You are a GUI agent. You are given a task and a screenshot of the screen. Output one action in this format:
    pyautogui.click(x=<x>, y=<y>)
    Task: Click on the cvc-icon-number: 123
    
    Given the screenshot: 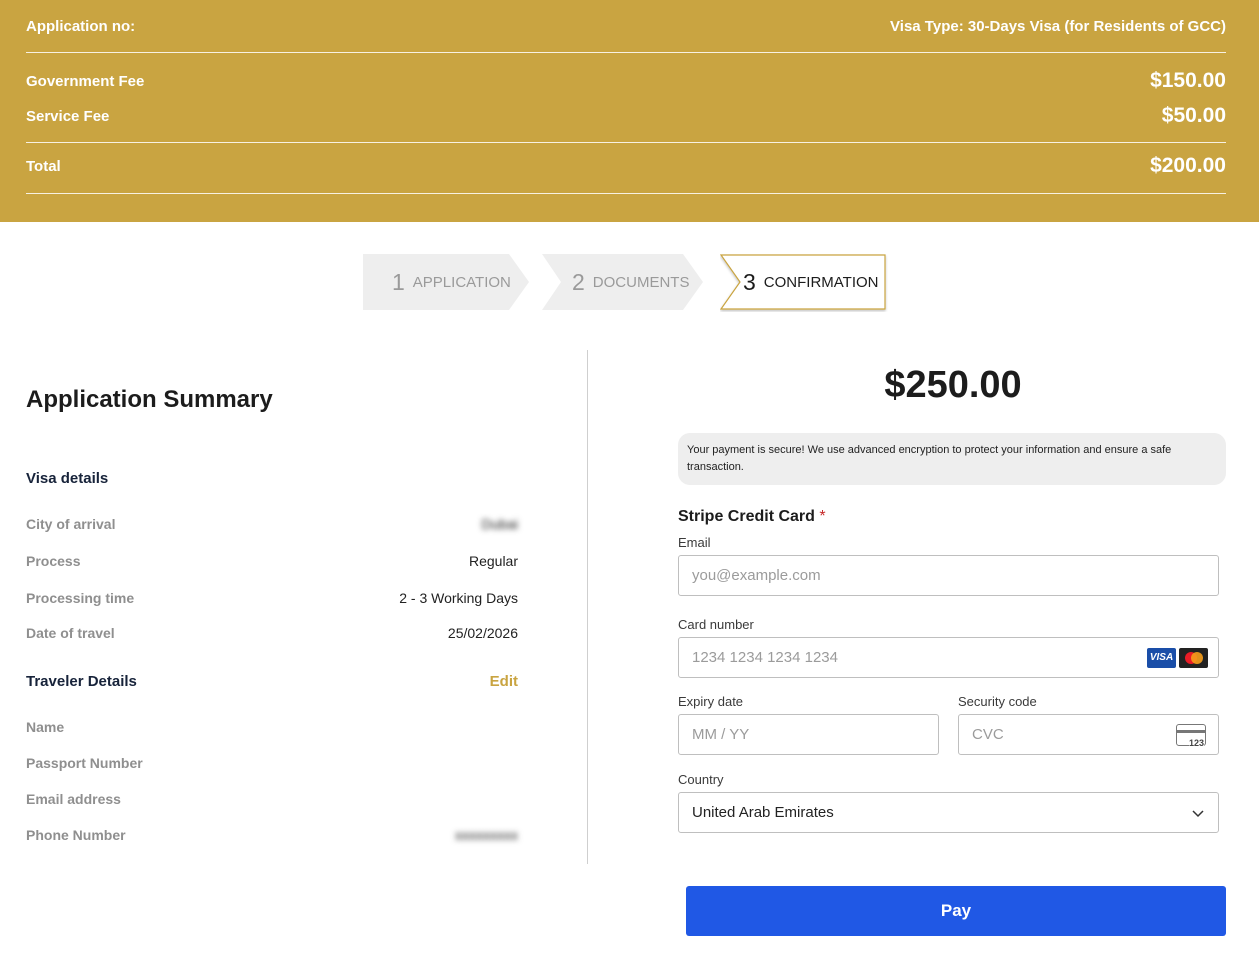 What is the action you would take?
    pyautogui.click(x=1196, y=742)
    